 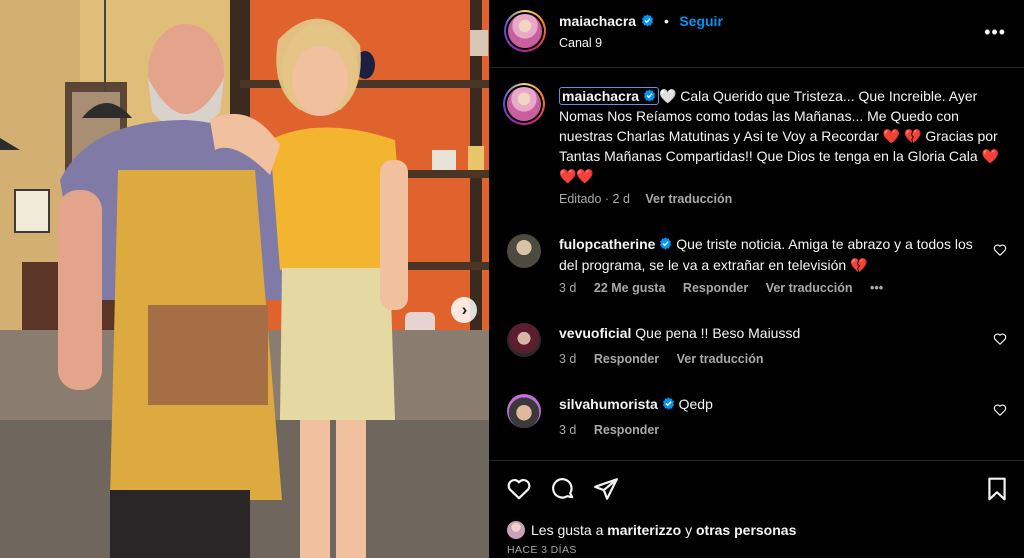 I want to click on caption-time: 2 d, so click(x=621, y=199).